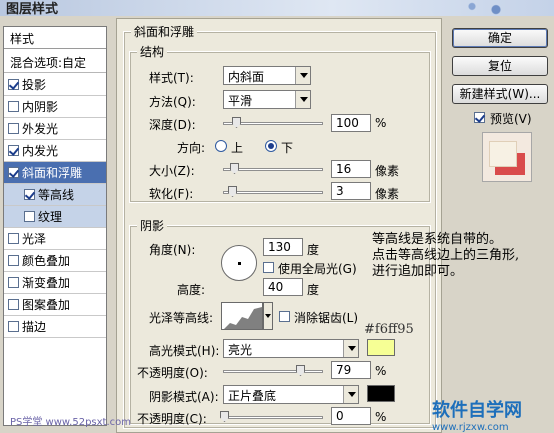  Describe the element at coordinates (40, 107) in the screenshot. I see `style-item-label: 内阴影` at that location.